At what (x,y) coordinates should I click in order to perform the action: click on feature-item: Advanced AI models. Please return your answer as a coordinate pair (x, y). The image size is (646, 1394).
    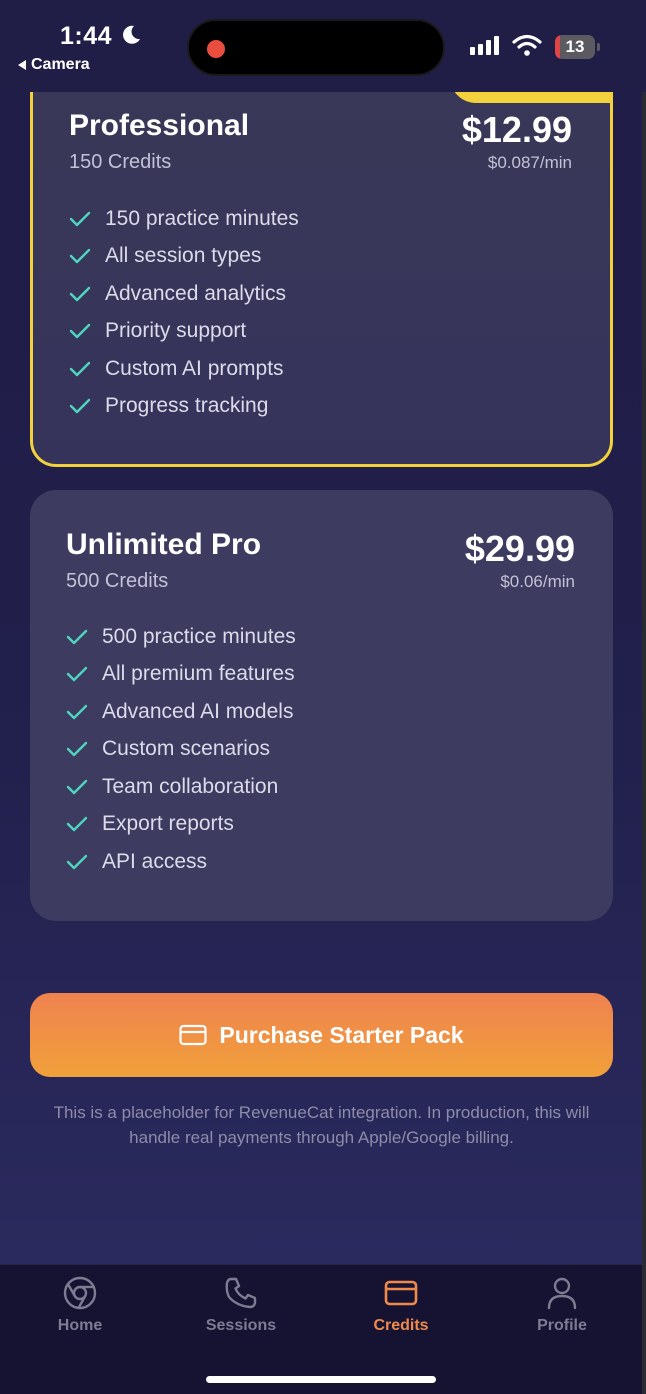
    Looking at the image, I should click on (181, 712).